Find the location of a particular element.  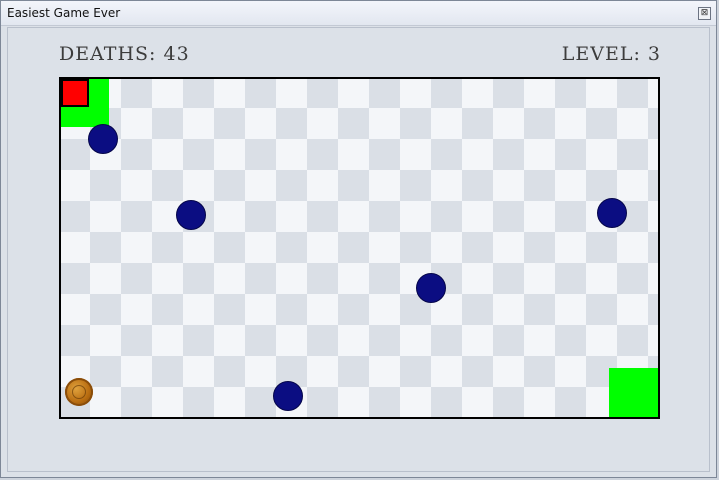

player-square is located at coordinates (75, 93).